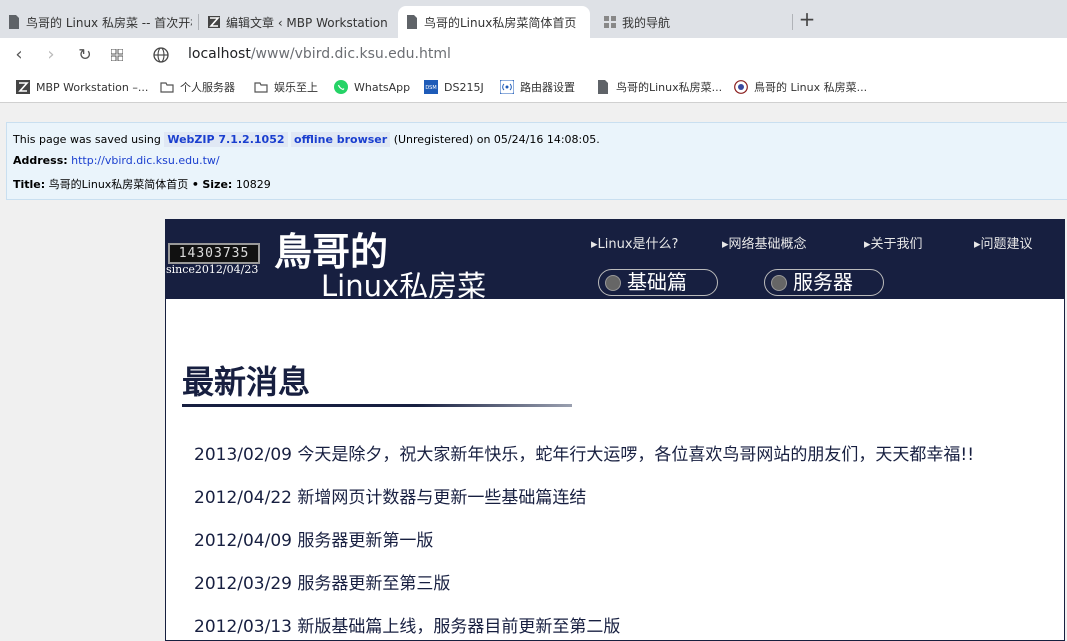  What do you see at coordinates (214, 253) in the screenshot?
I see `visit-counter: 14303735` at bounding box center [214, 253].